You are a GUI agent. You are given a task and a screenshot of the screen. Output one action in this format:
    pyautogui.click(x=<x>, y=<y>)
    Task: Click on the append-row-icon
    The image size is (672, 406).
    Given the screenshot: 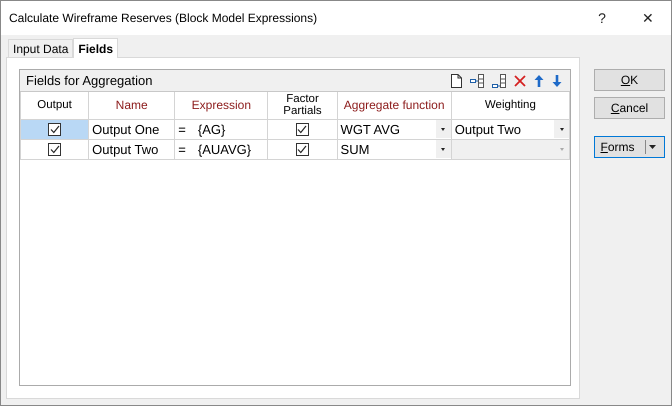 What is the action you would take?
    pyautogui.click(x=499, y=81)
    